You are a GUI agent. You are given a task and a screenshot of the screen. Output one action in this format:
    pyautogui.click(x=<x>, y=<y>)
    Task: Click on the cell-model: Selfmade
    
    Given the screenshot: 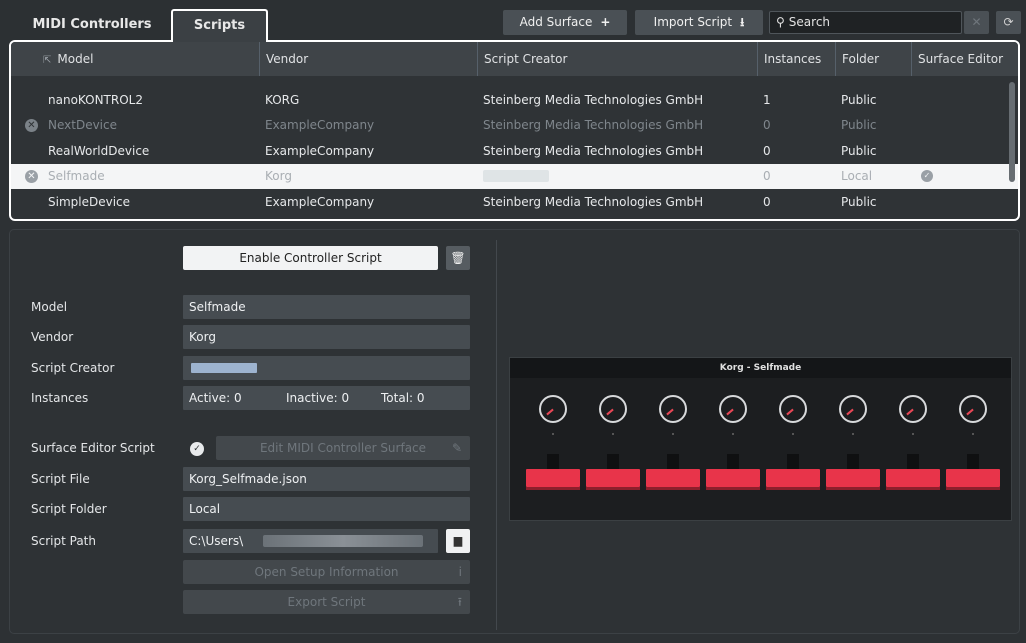 What is the action you would take?
    pyautogui.click(x=76, y=176)
    